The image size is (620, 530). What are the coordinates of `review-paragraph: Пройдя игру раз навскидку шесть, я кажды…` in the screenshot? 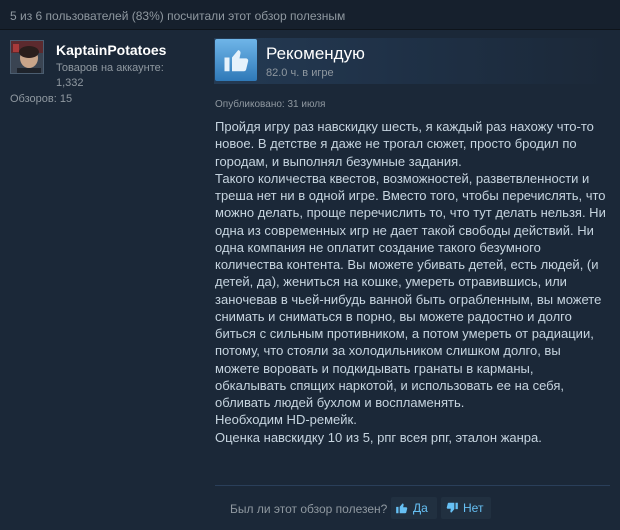 It's located at (404, 144).